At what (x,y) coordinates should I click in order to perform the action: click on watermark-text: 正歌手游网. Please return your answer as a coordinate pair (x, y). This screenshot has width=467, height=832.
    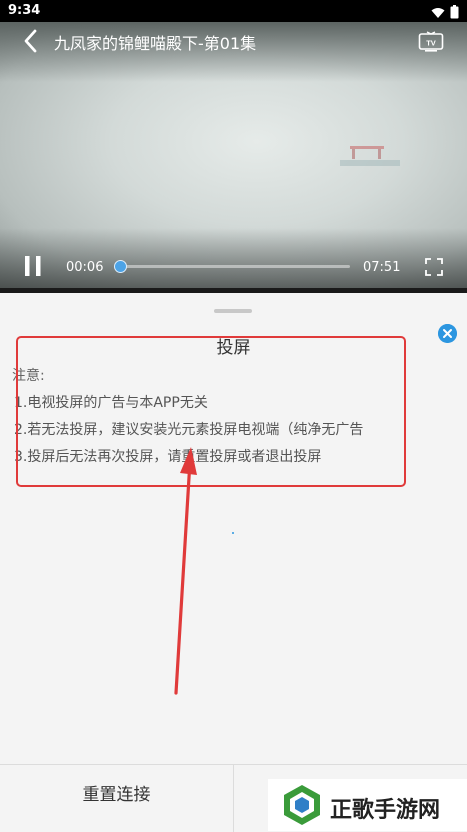
    Looking at the image, I should click on (385, 810).